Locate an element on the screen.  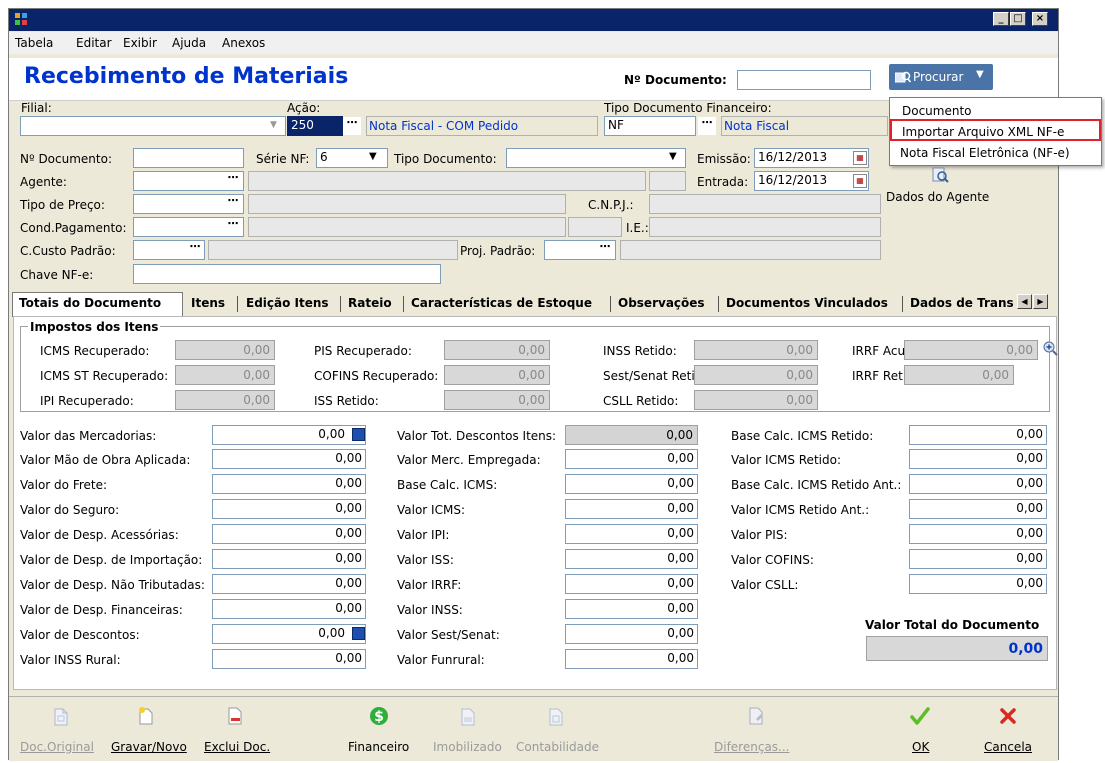
gravar-novo-button: Gravar/Novo is located at coordinates (149, 747).